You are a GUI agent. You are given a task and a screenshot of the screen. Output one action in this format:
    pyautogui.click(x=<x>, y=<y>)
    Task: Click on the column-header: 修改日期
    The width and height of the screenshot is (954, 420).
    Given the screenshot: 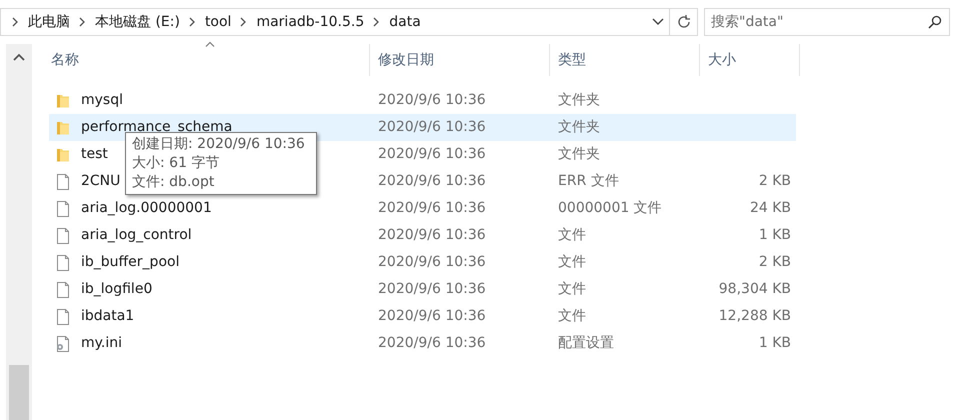 What is the action you would take?
    pyautogui.click(x=460, y=60)
    